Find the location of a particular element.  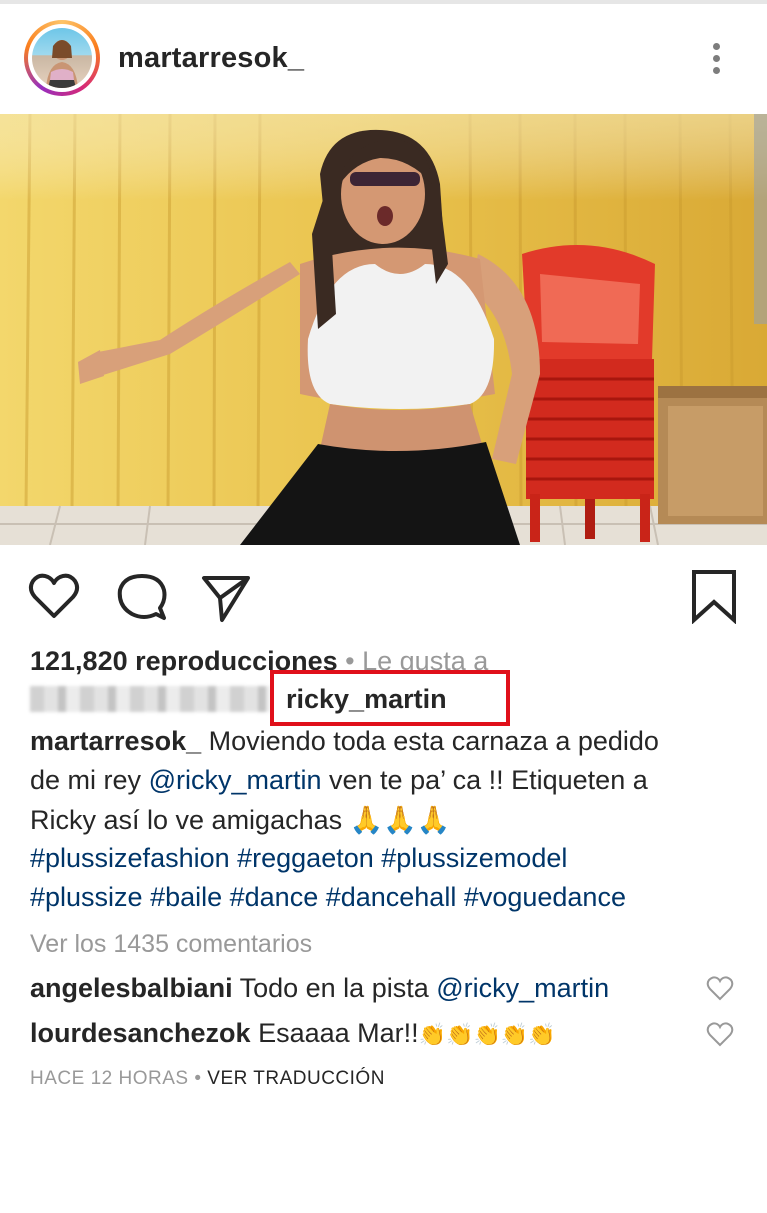

comment-row: lourdesanchezok Esaaaa Mar!!👏👏👏👏👏 is located at coordinates (293, 1033).